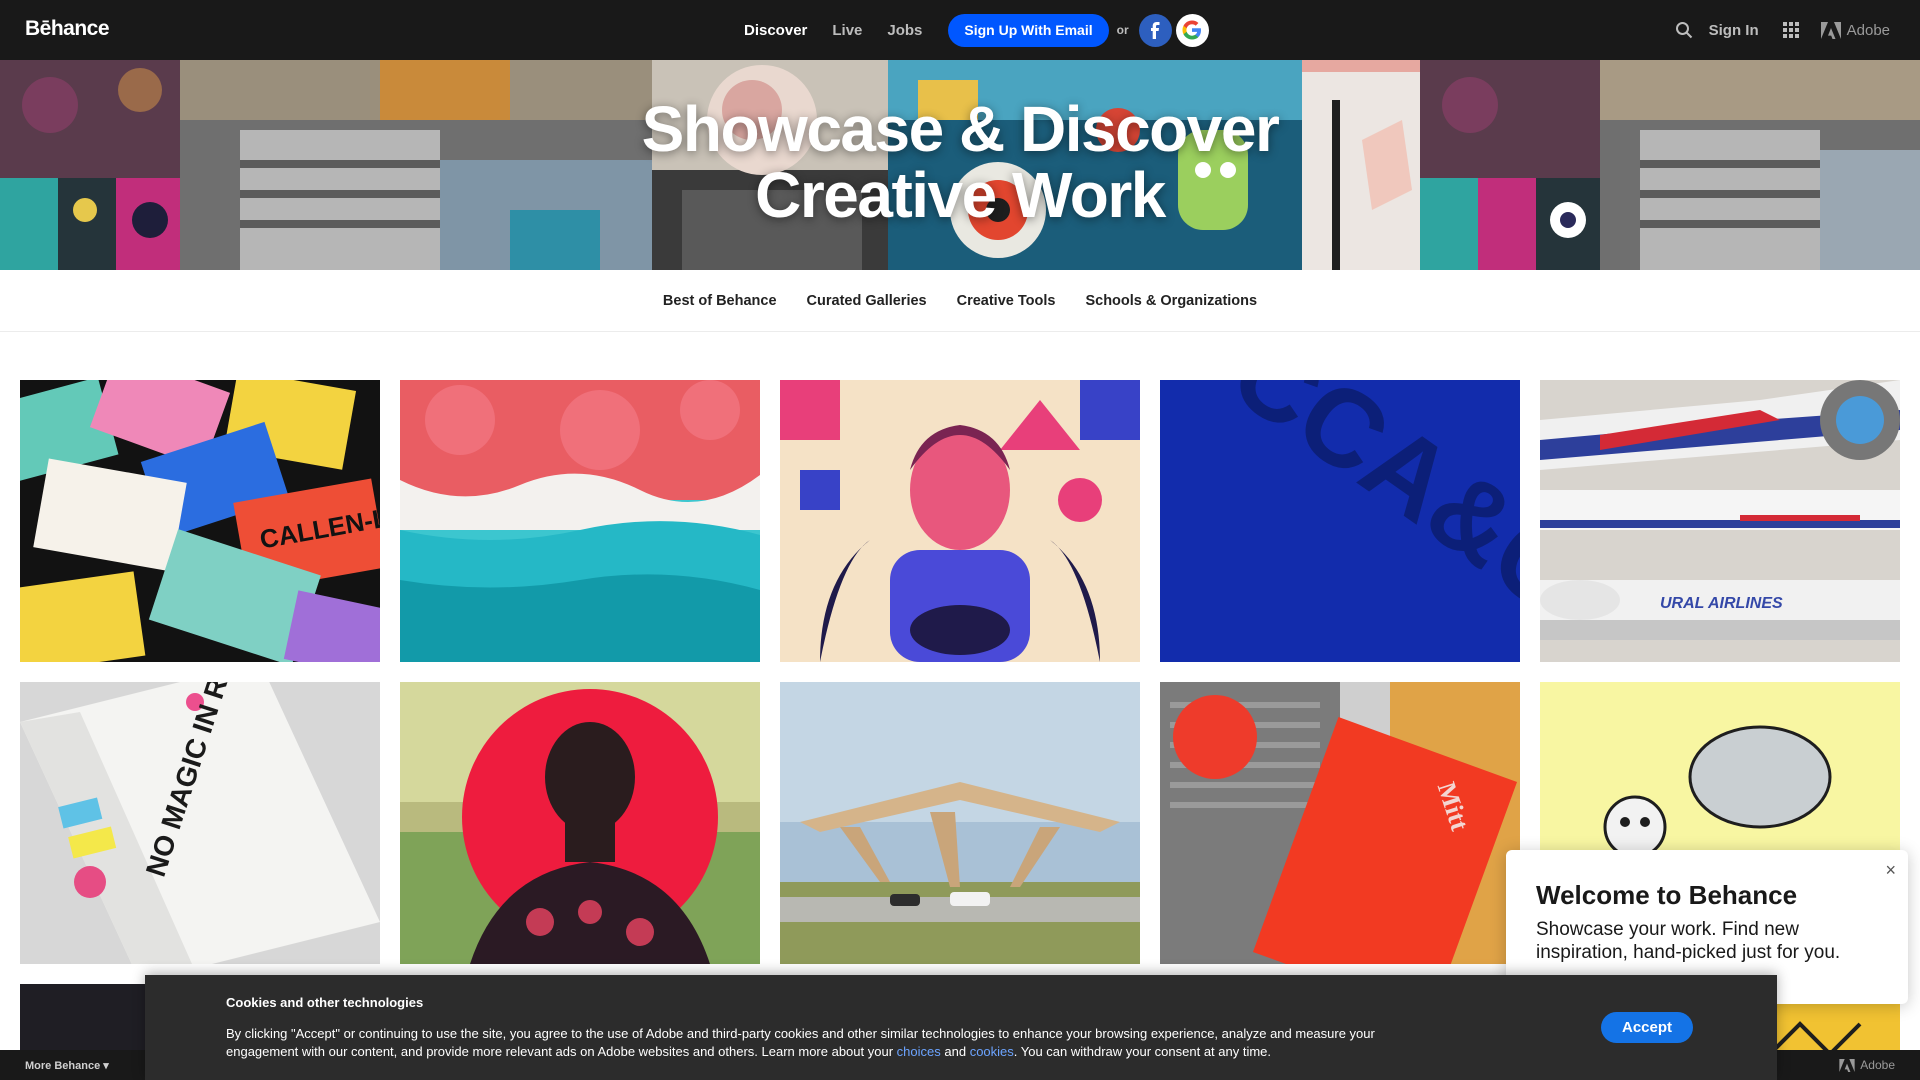 This screenshot has height=1080, width=1920. Describe the element at coordinates (847, 30) in the screenshot. I see `nav-live: Live` at that location.